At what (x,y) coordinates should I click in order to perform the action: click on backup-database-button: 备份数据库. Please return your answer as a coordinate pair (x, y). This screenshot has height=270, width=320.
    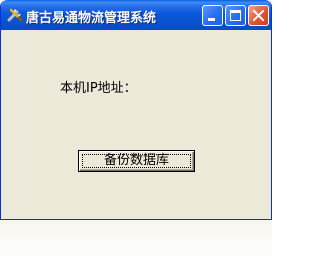
    Looking at the image, I should click on (136, 161).